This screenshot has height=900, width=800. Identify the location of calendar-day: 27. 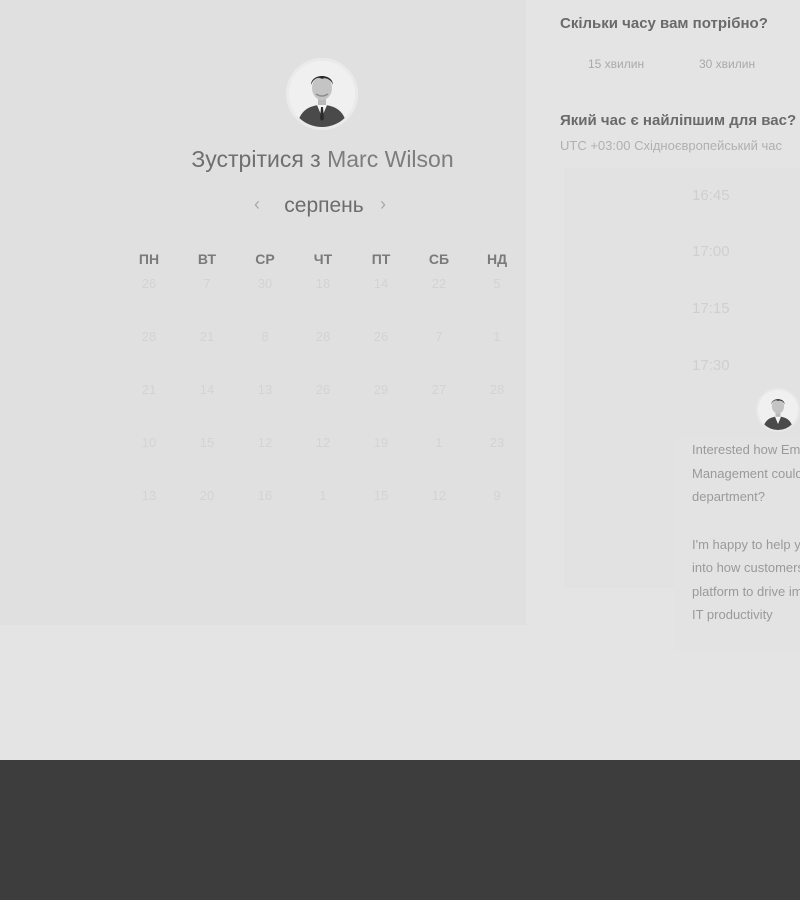
(439, 404).